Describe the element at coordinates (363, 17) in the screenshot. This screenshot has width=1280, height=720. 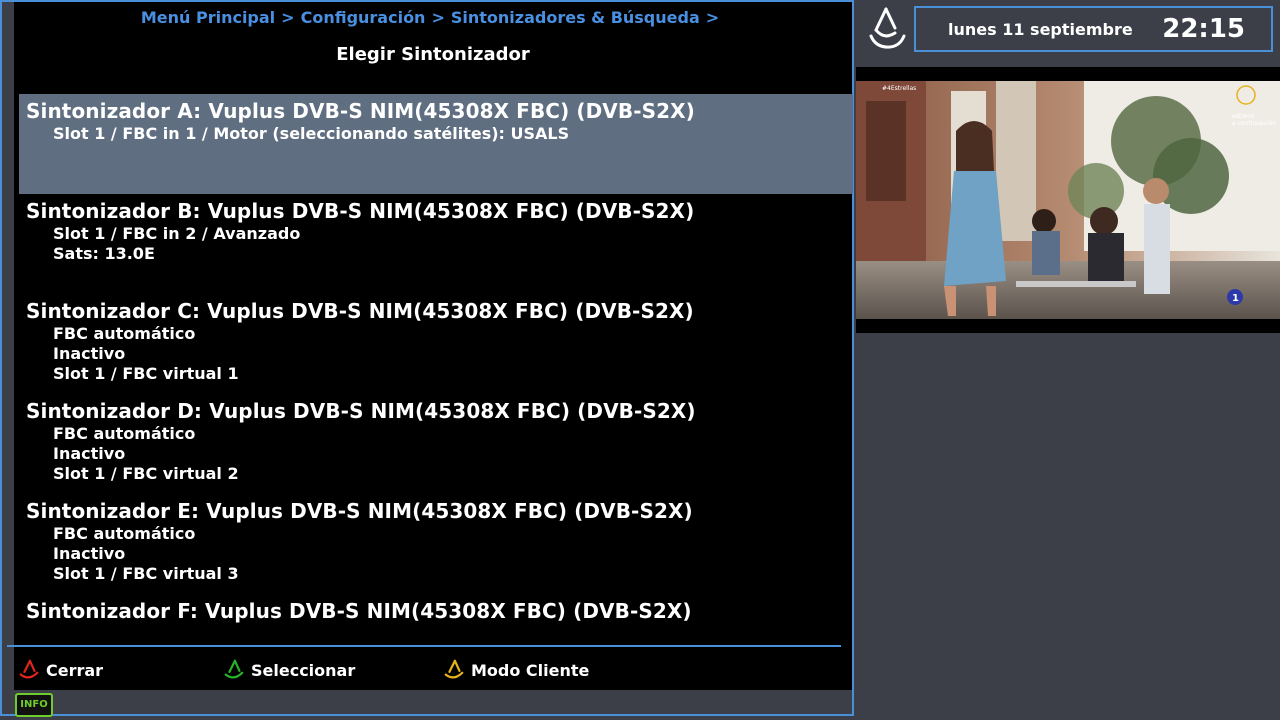
I see `breadcrumb-item: Configuración` at that location.